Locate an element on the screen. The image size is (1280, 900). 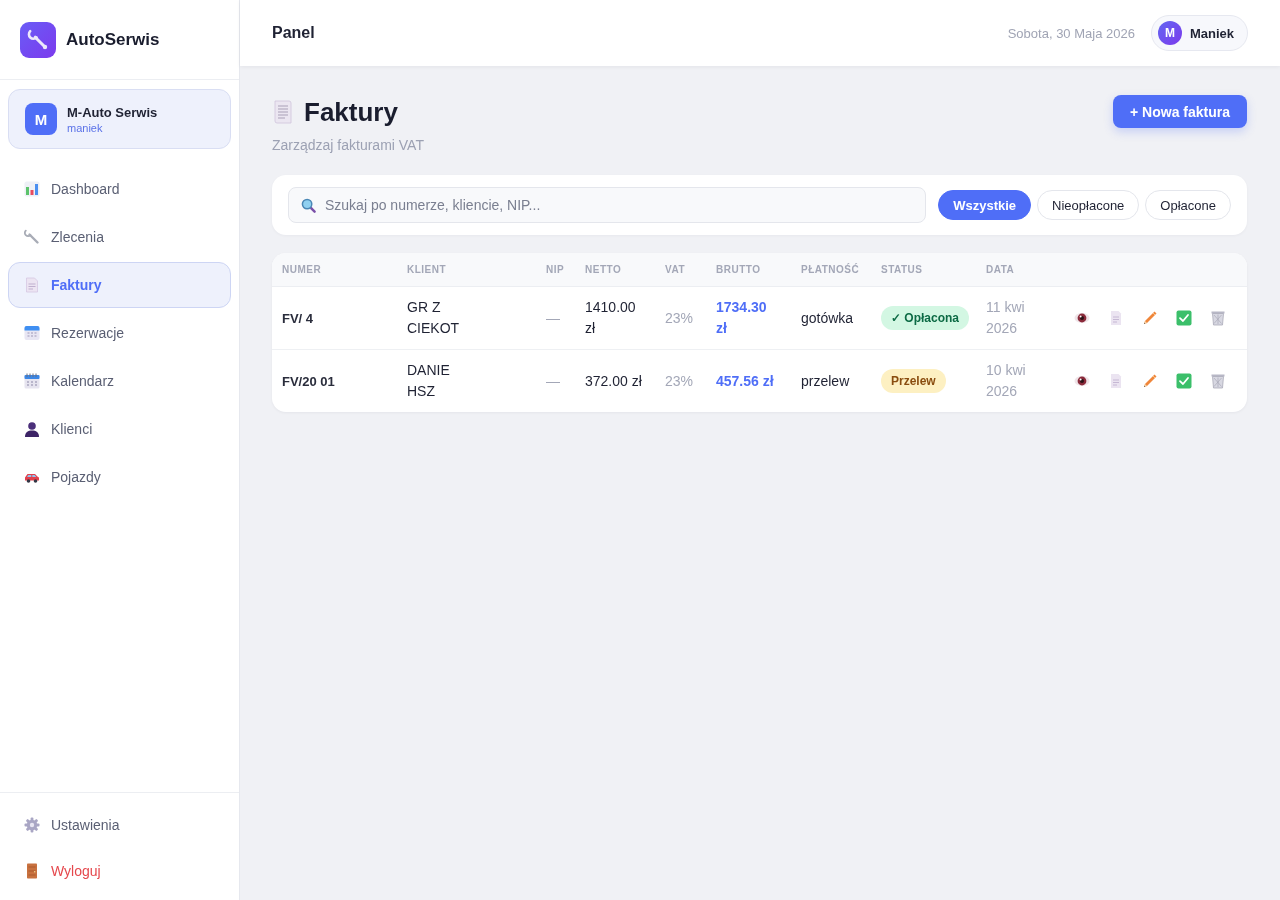
invoice-date: 11 kwi 2026 is located at coordinates (1006, 318).